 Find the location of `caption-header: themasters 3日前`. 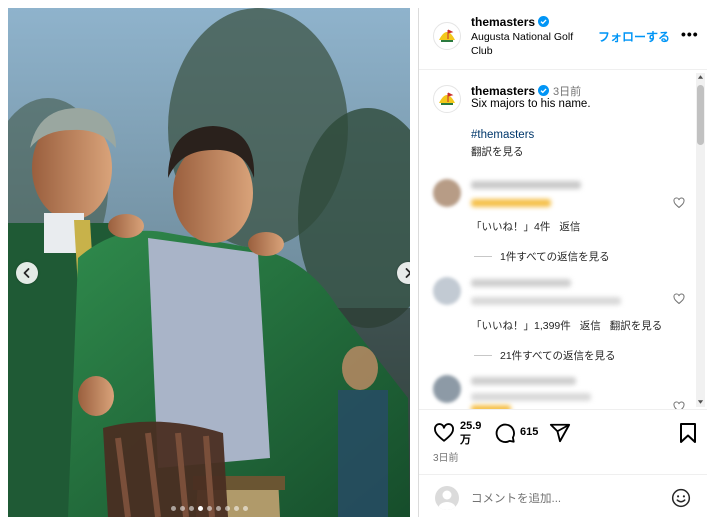

caption-header: themasters 3日前 is located at coordinates (526, 91).